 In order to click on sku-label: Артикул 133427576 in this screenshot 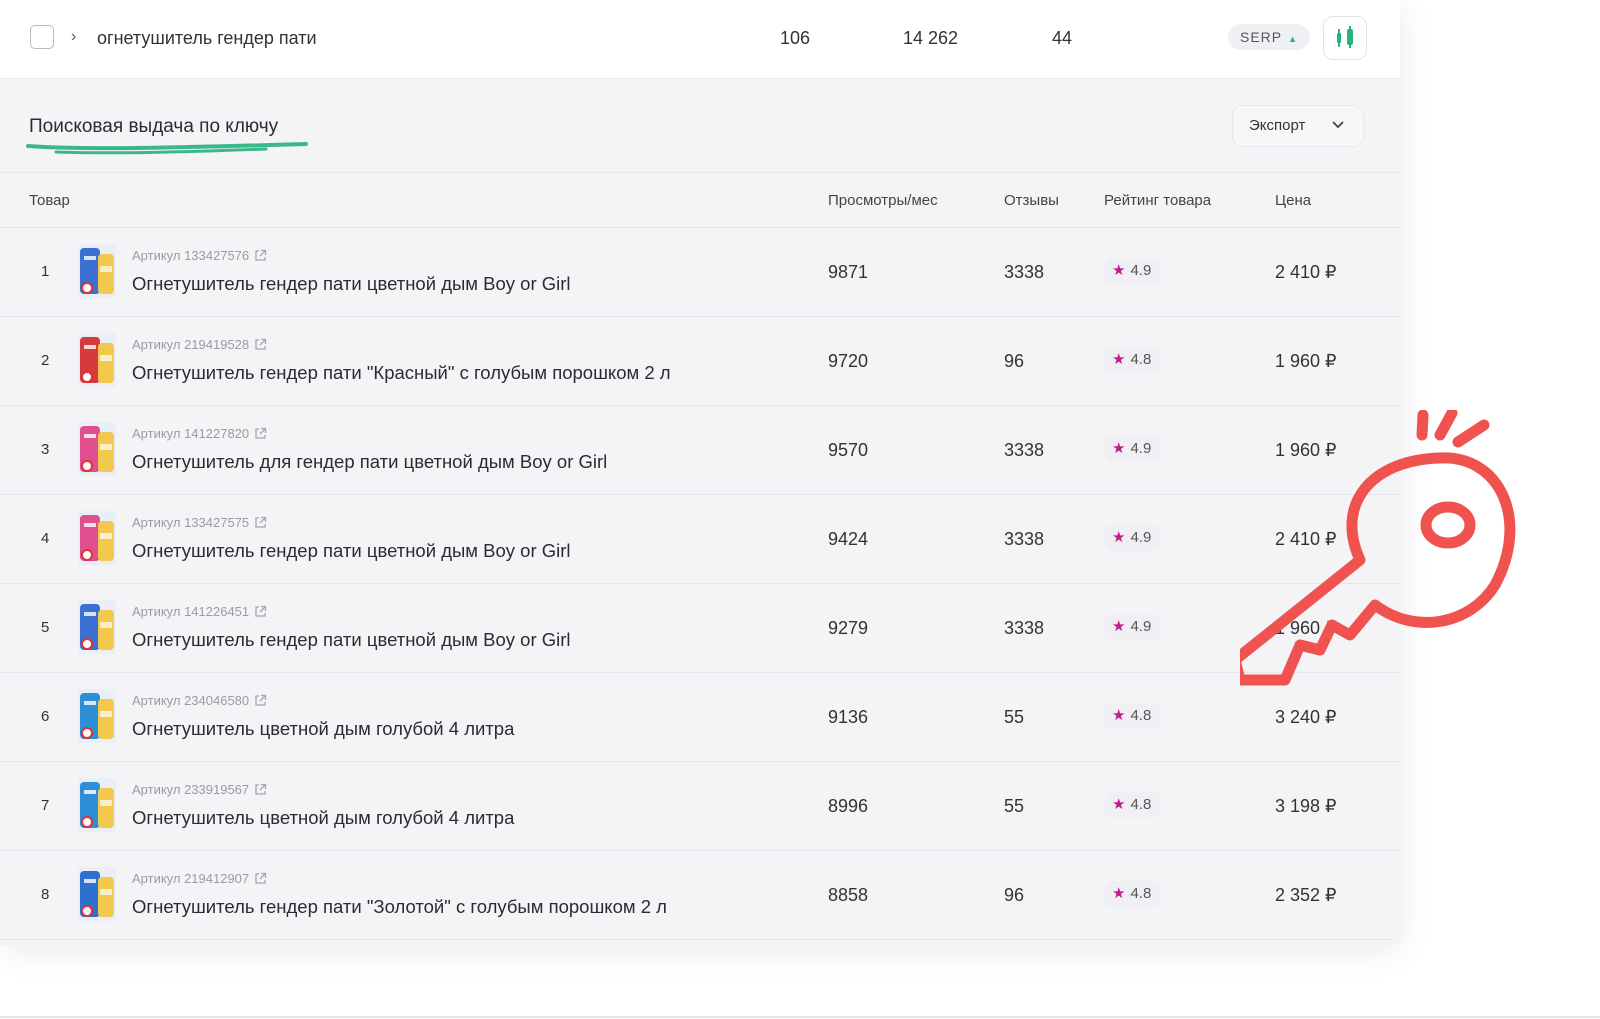, I will do `click(199, 256)`.